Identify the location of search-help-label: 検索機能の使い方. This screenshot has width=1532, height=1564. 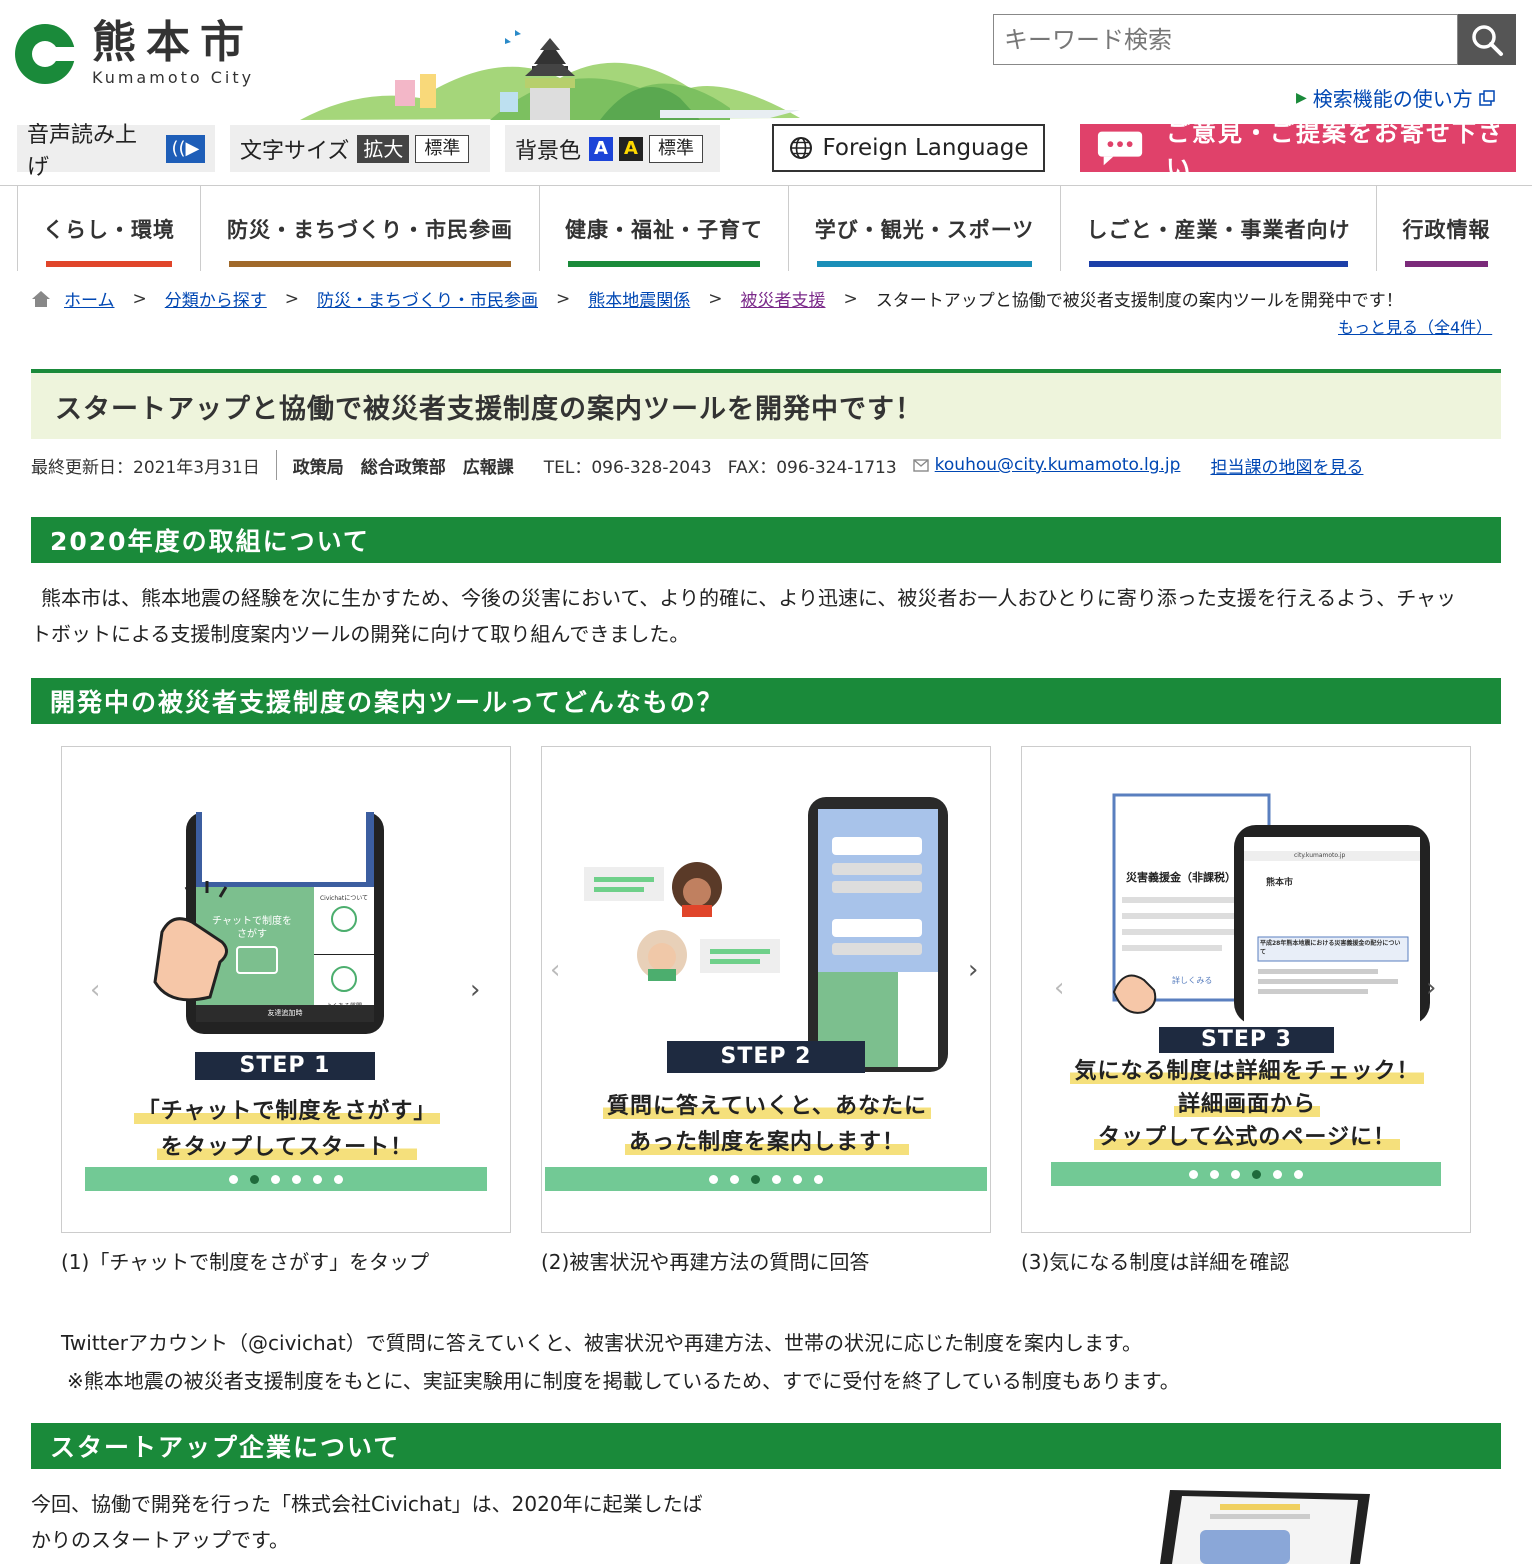
(1392, 99).